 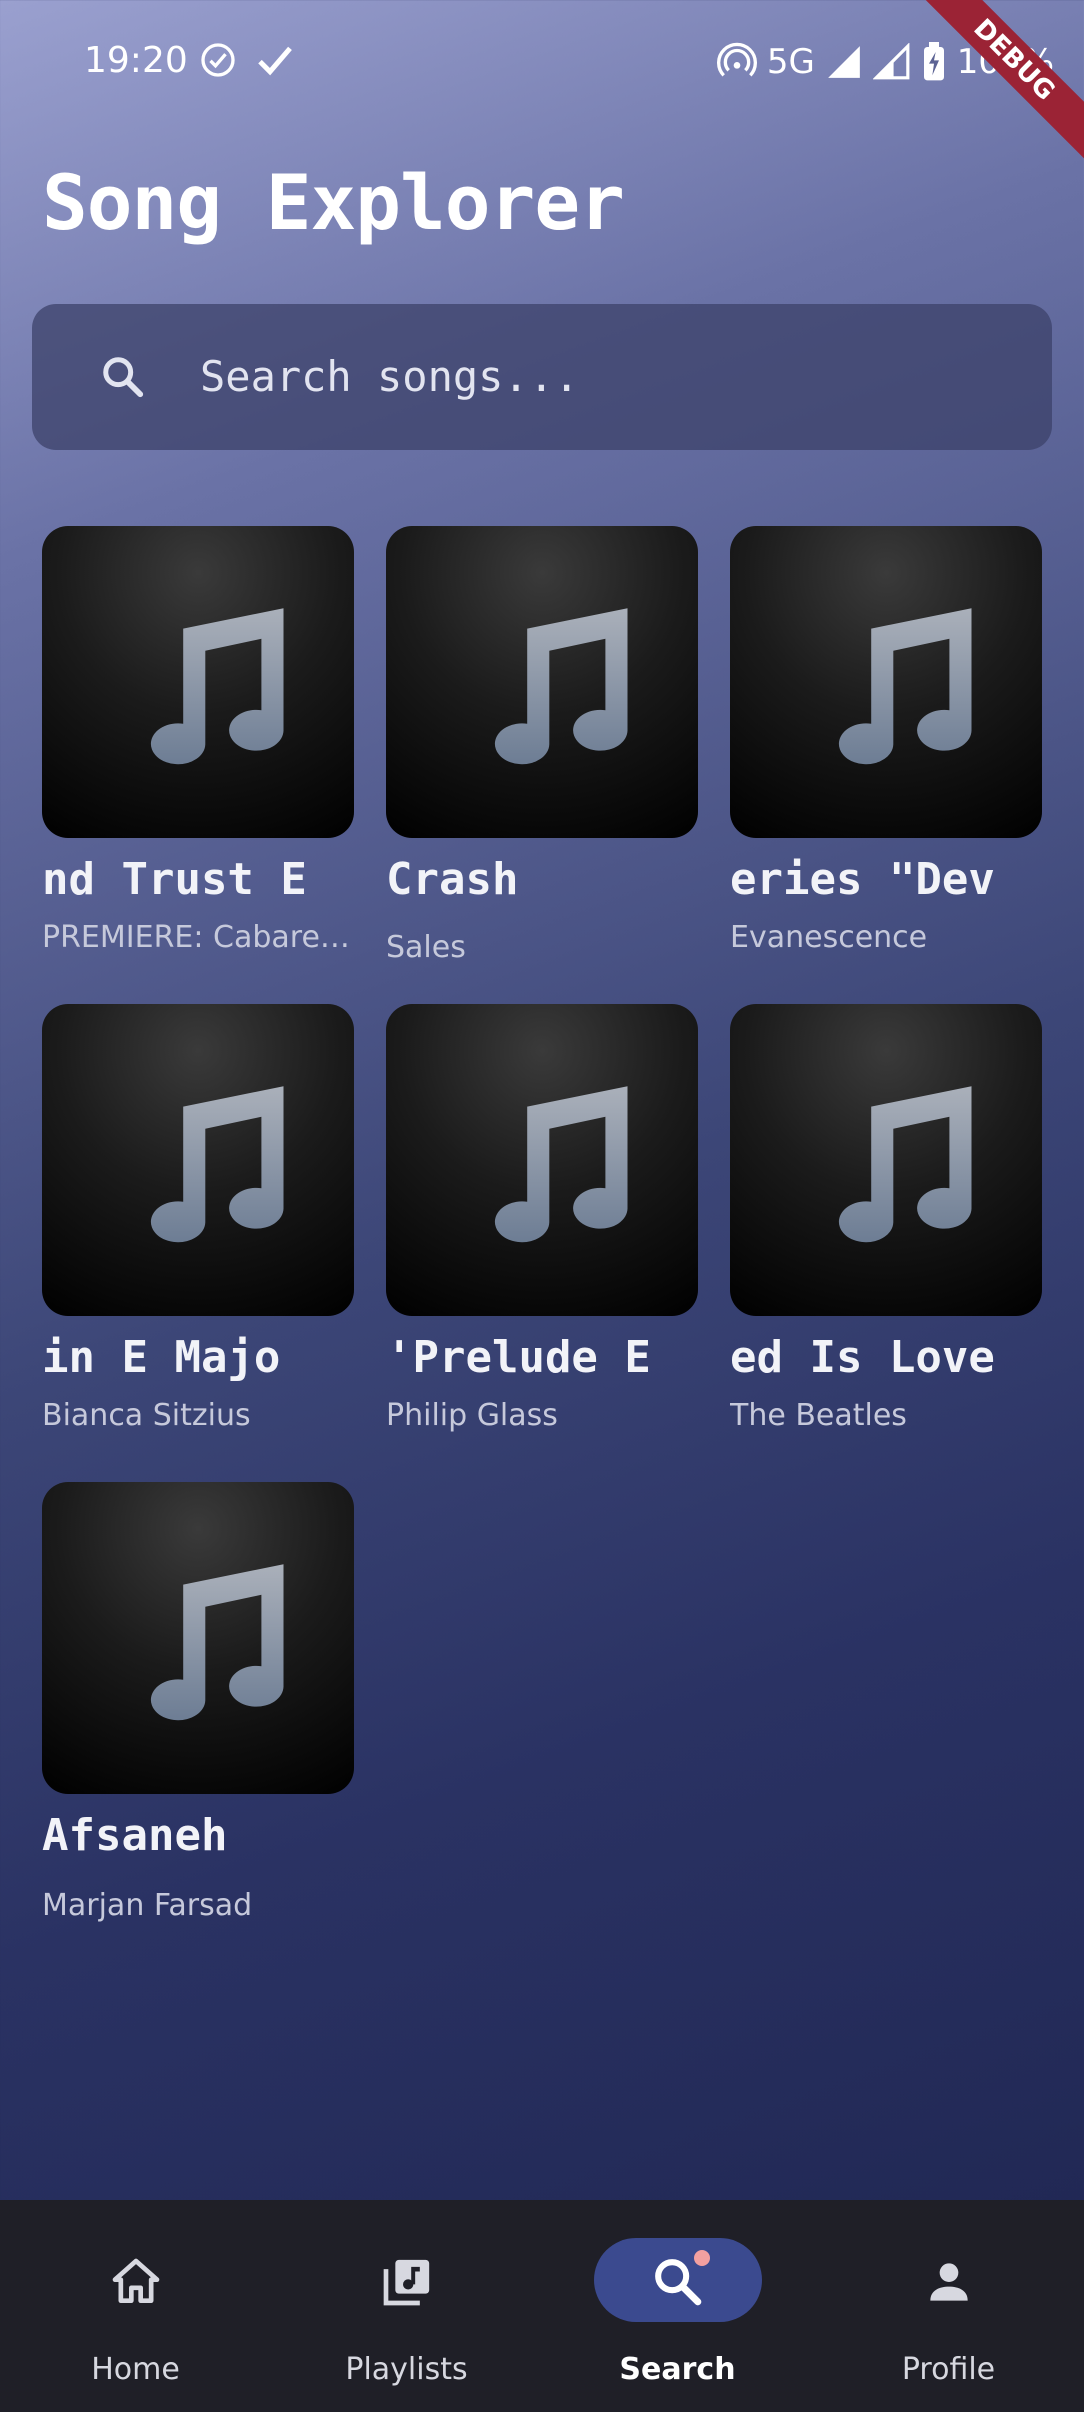 What do you see at coordinates (518, 1357) in the screenshot?
I see `song-title: 'Prelude E` at bounding box center [518, 1357].